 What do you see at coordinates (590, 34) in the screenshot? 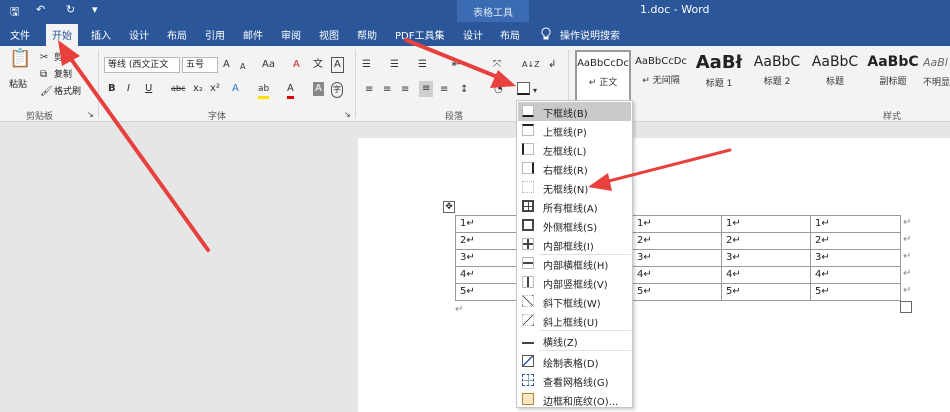
I see `tell-me-search: 操作说明搜索` at bounding box center [590, 34].